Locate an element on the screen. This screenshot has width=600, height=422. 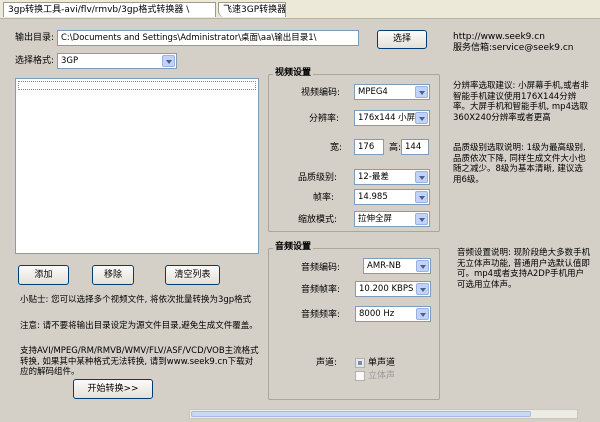
audio-settings-title: 音频设置 is located at coordinates (293, 247).